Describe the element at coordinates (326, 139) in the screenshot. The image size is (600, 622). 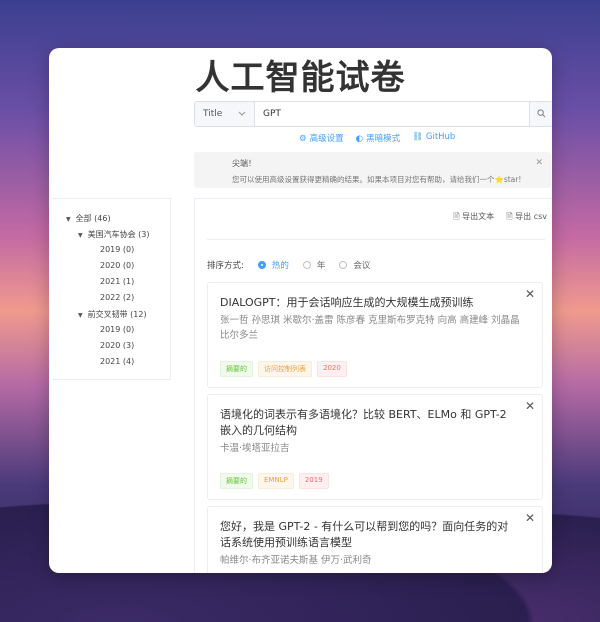
I see `advanced-settings-label: 高级设置` at that location.